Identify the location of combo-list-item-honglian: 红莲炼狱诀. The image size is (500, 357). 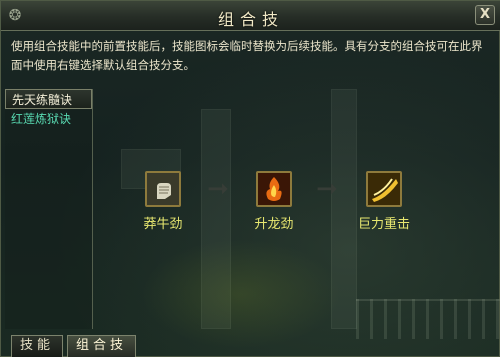
(48, 119).